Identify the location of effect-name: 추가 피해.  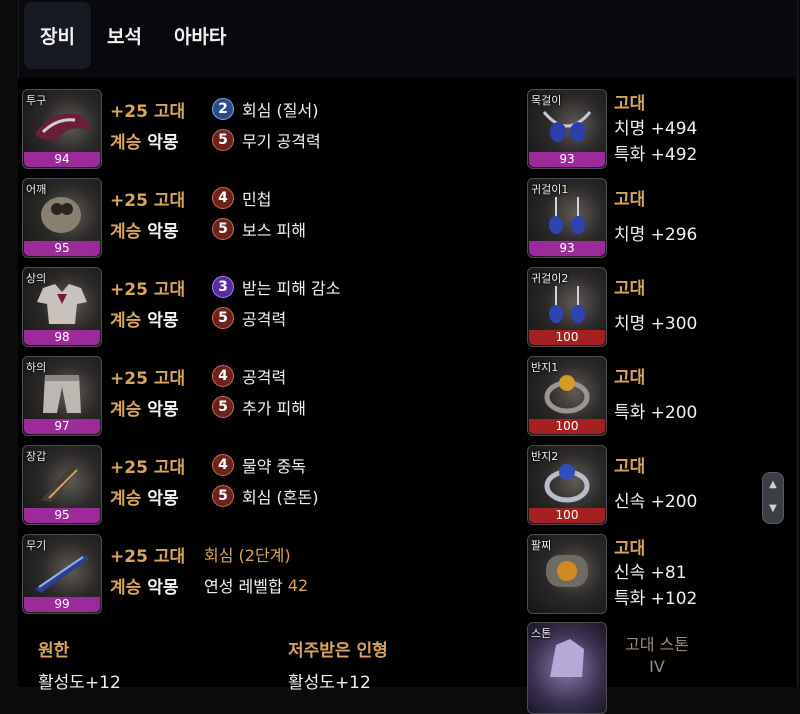
(274, 408).